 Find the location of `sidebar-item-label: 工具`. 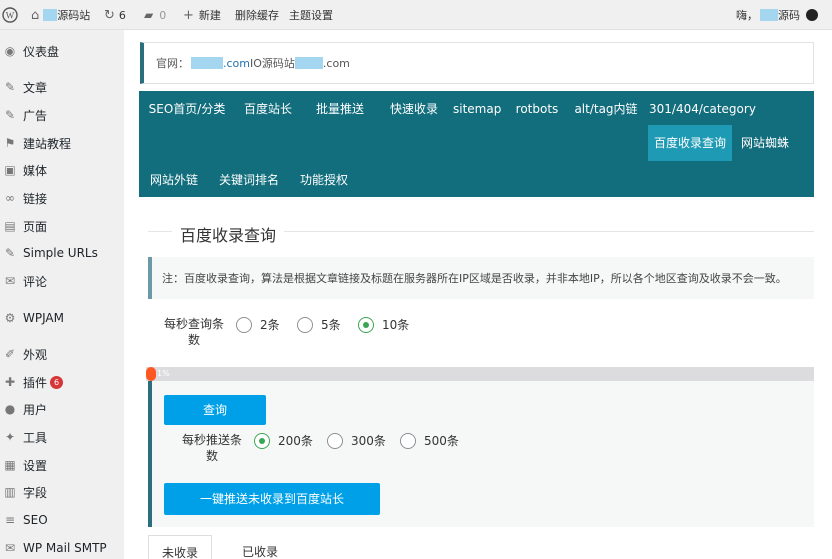

sidebar-item-label: 工具 is located at coordinates (35, 437).